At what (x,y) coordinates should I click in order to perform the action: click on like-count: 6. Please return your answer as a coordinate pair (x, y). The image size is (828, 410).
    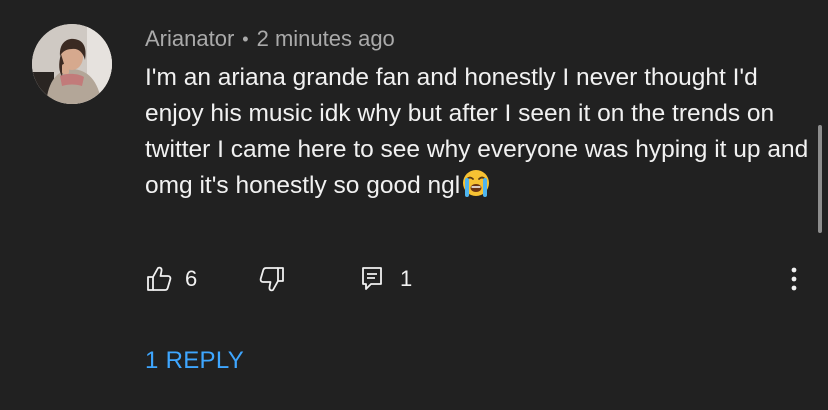
    Looking at the image, I should click on (191, 278).